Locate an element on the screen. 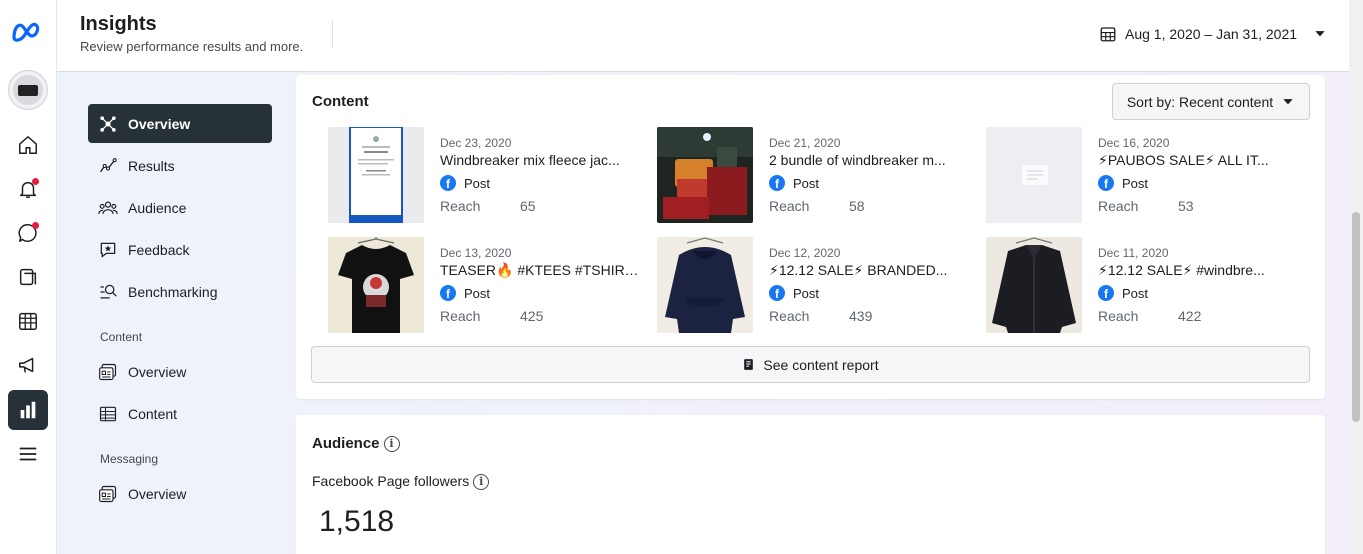  nav-audience-label: Audience is located at coordinates (157, 207).